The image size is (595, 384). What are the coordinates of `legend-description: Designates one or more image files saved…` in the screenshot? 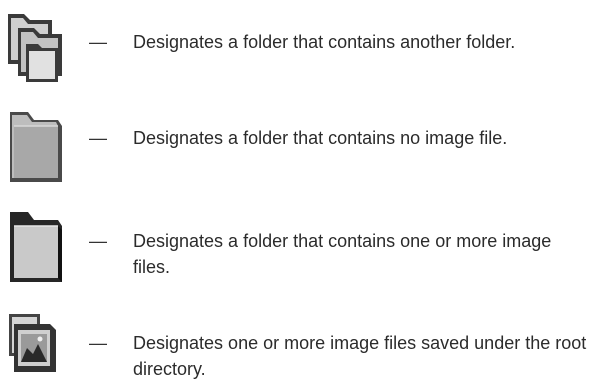 It's located at (360, 356).